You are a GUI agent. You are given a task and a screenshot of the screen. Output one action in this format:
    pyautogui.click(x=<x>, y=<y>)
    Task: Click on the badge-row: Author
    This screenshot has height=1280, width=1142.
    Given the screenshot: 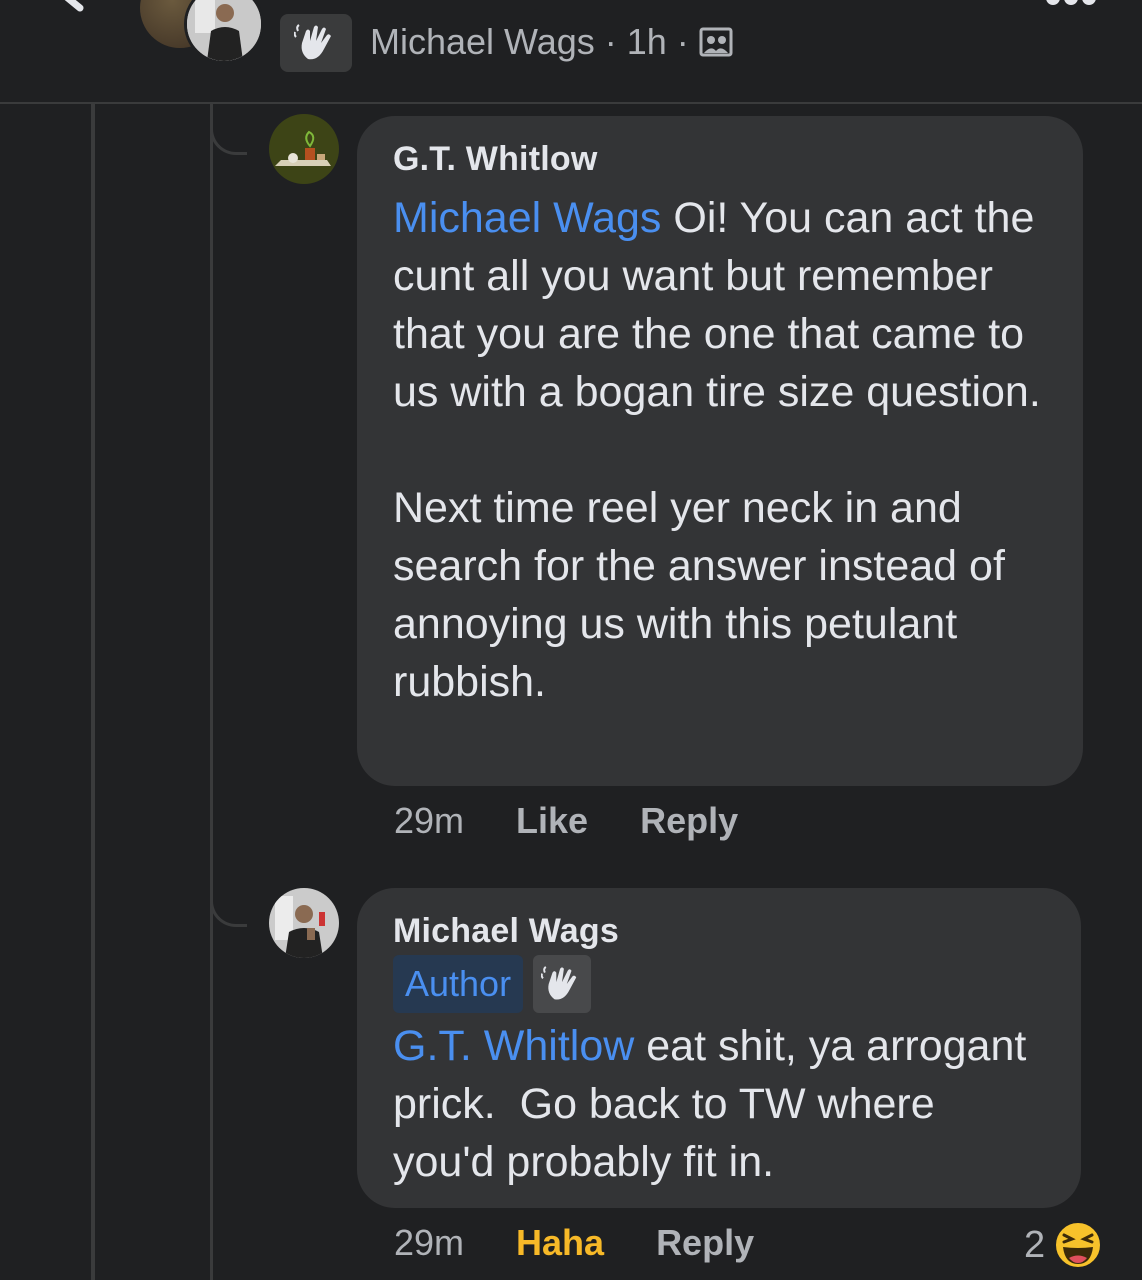 What is the action you would take?
    pyautogui.click(x=720, y=984)
    